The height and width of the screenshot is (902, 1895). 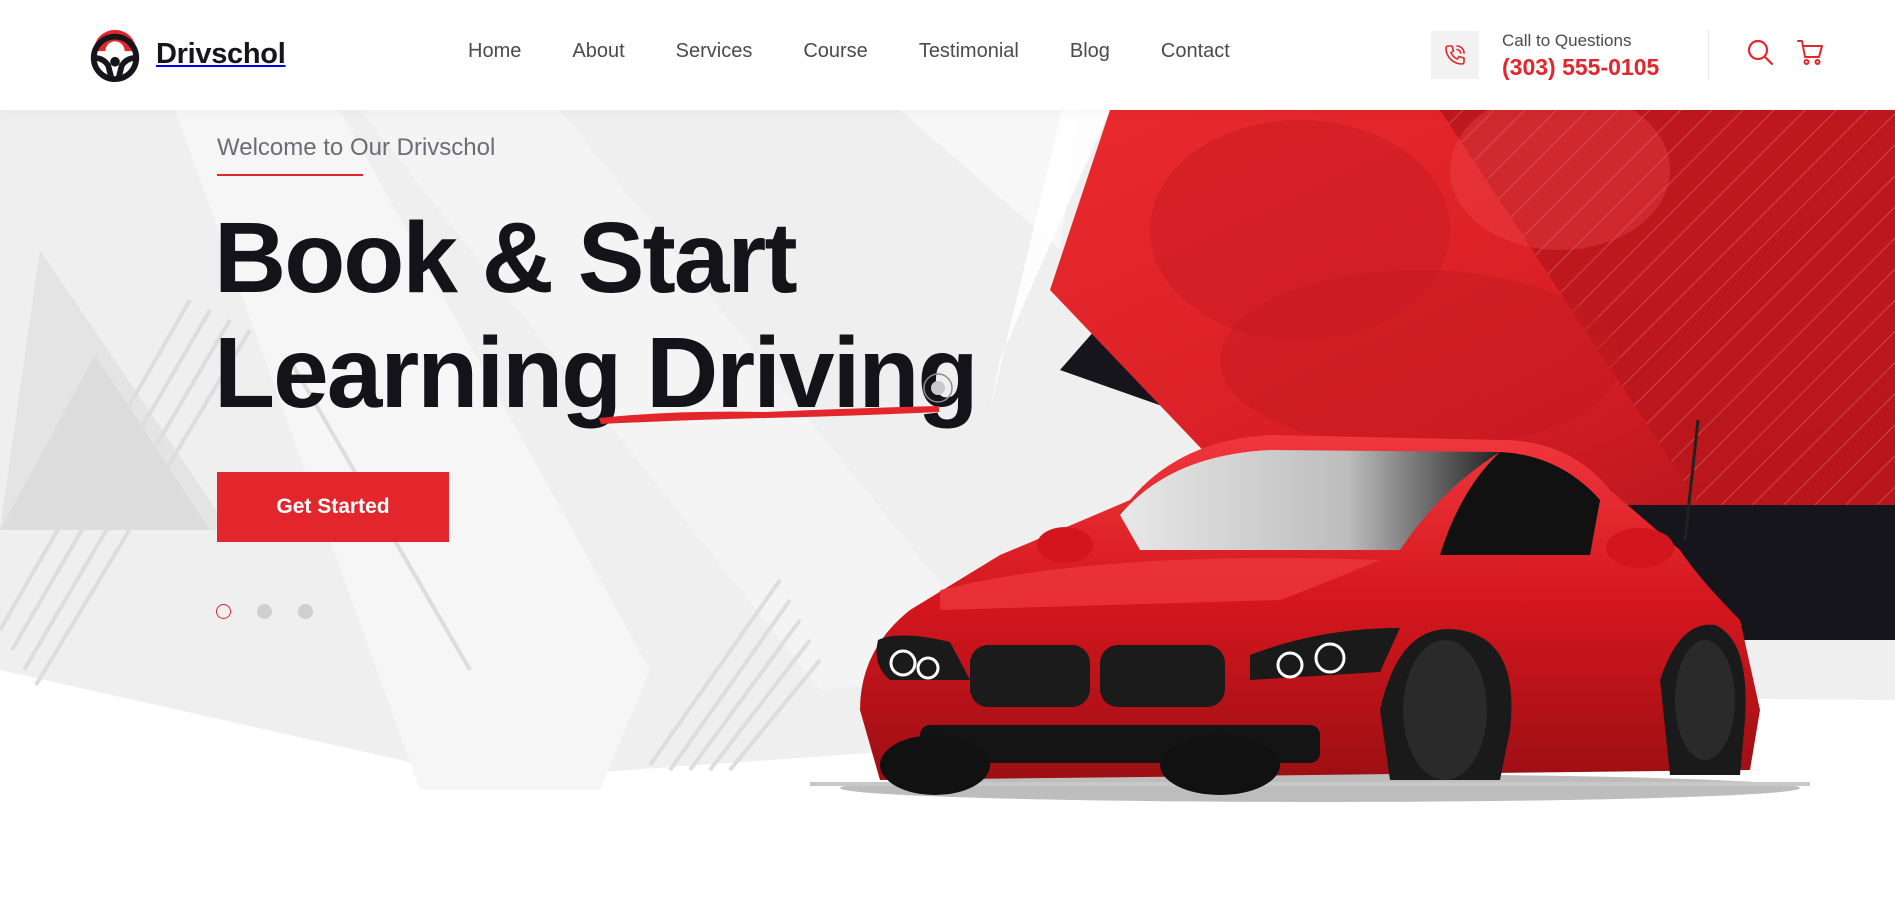 What do you see at coordinates (1580, 67) in the screenshot?
I see `phone-number-link: (303) 555-0105` at bounding box center [1580, 67].